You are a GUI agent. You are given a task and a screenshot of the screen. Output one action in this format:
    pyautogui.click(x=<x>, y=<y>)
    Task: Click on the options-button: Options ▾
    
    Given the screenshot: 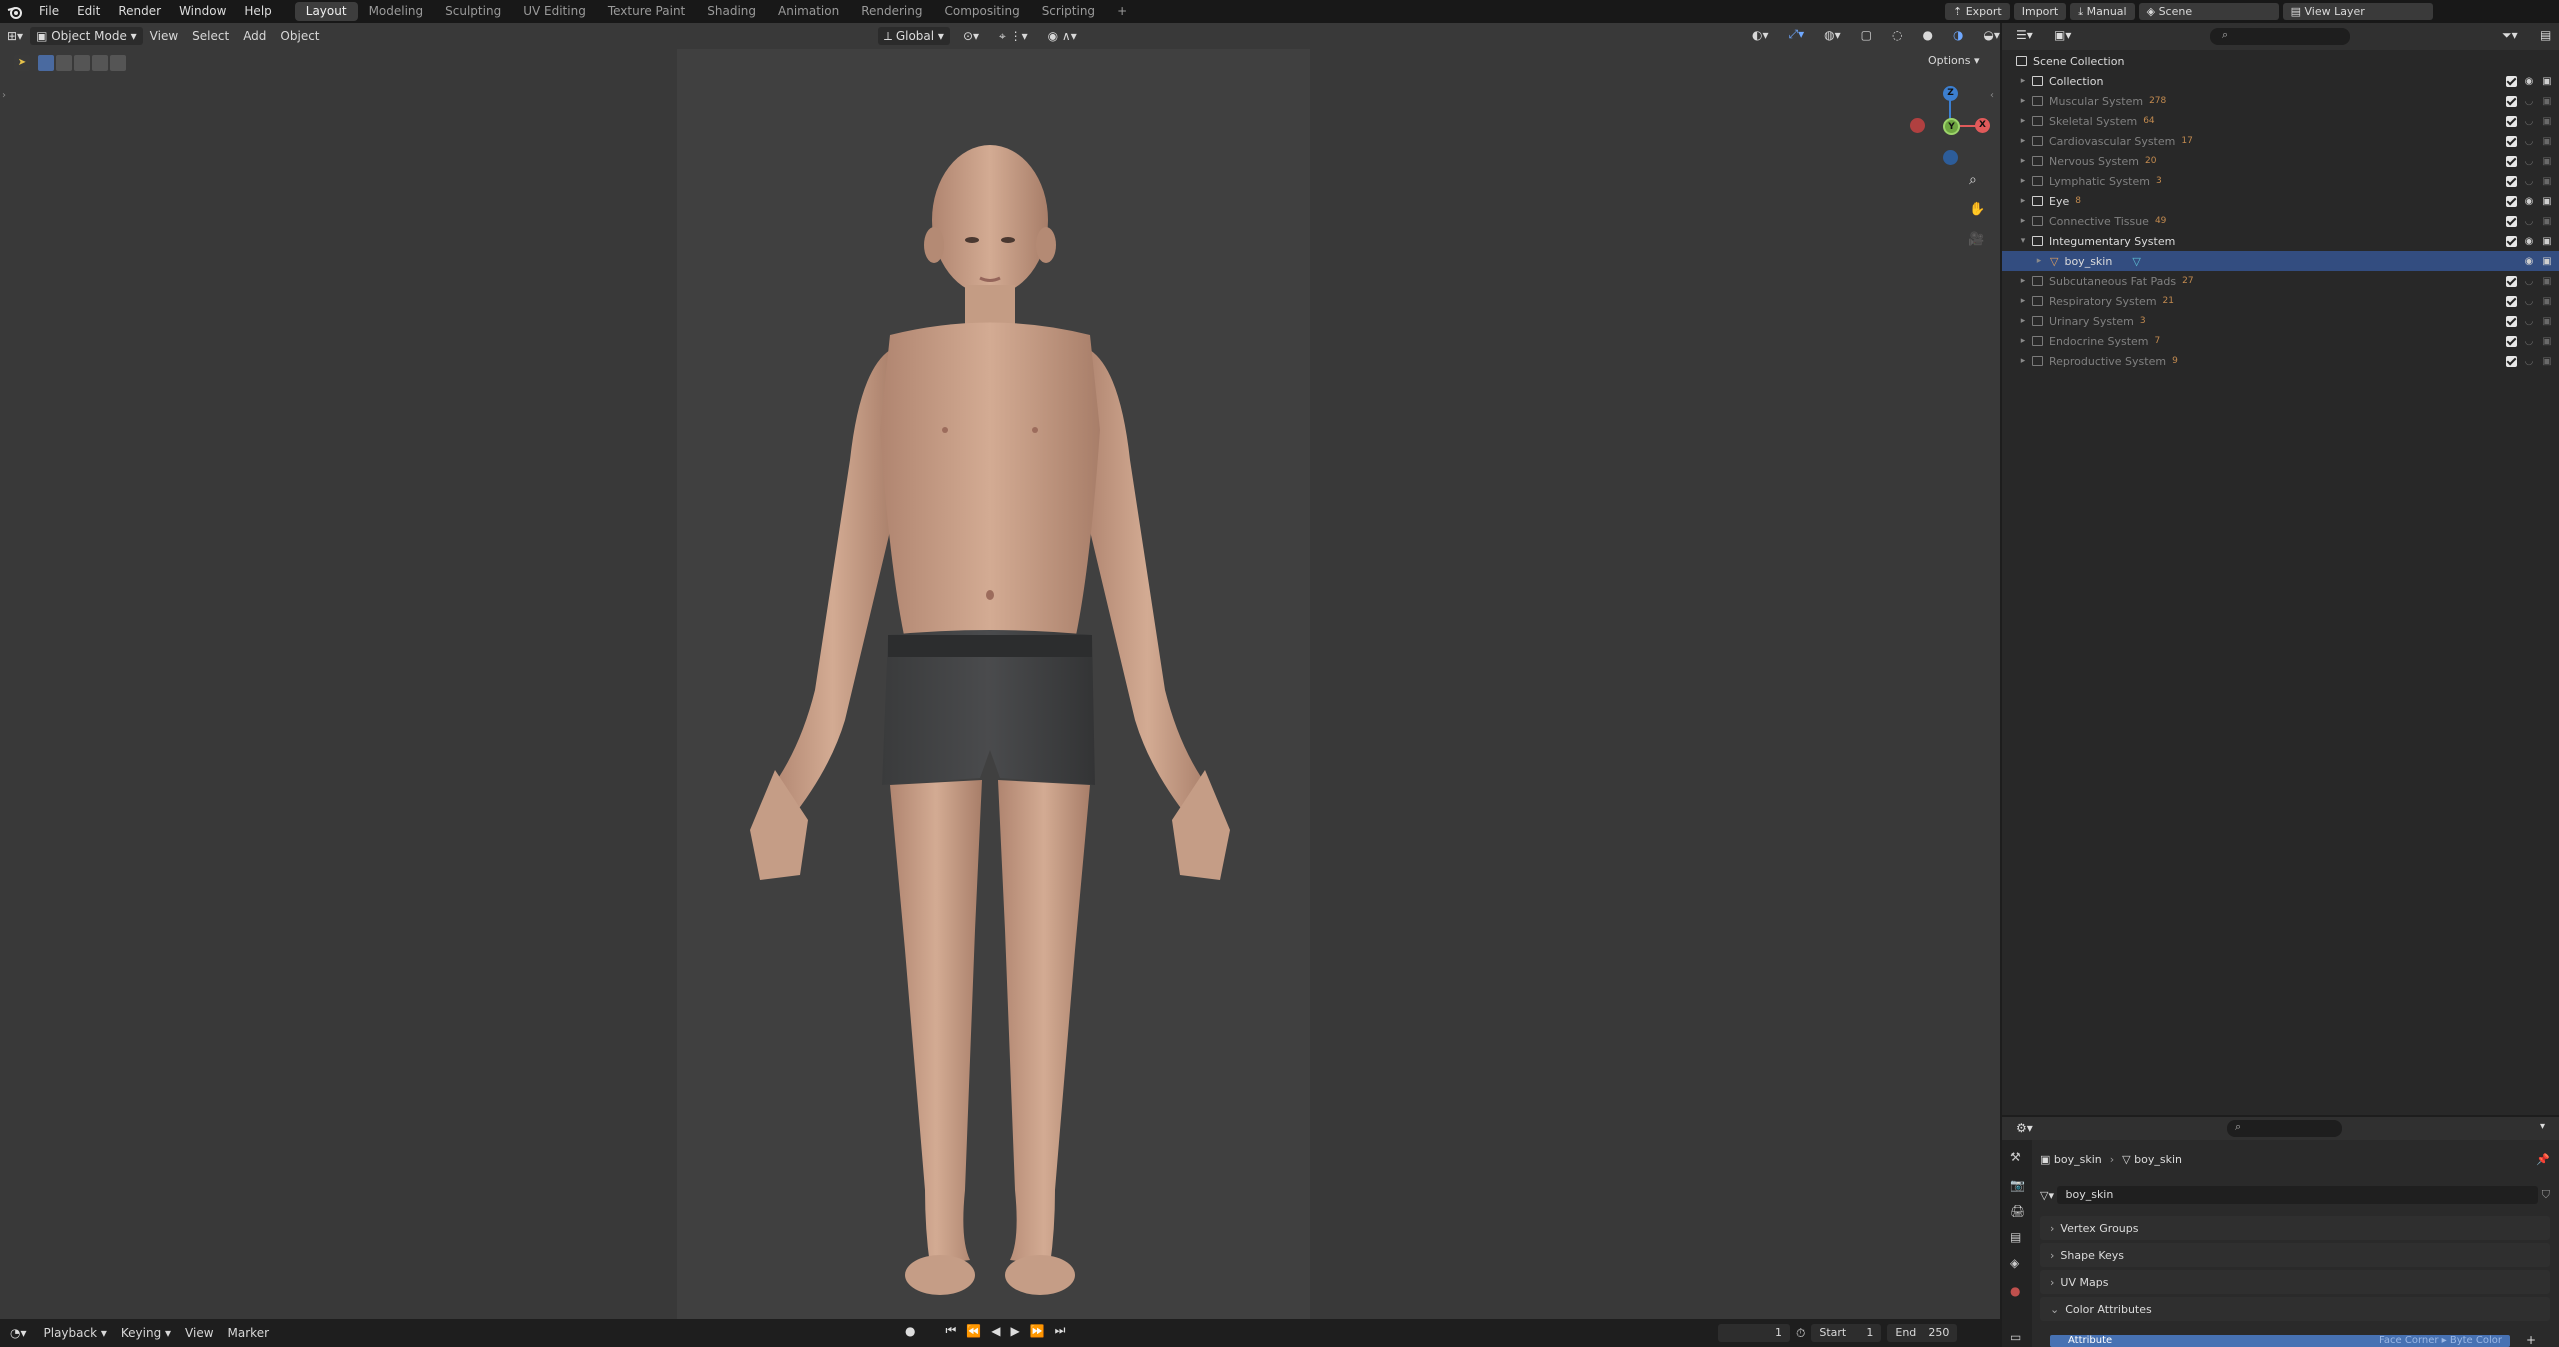 What is the action you would take?
    pyautogui.click(x=1953, y=60)
    